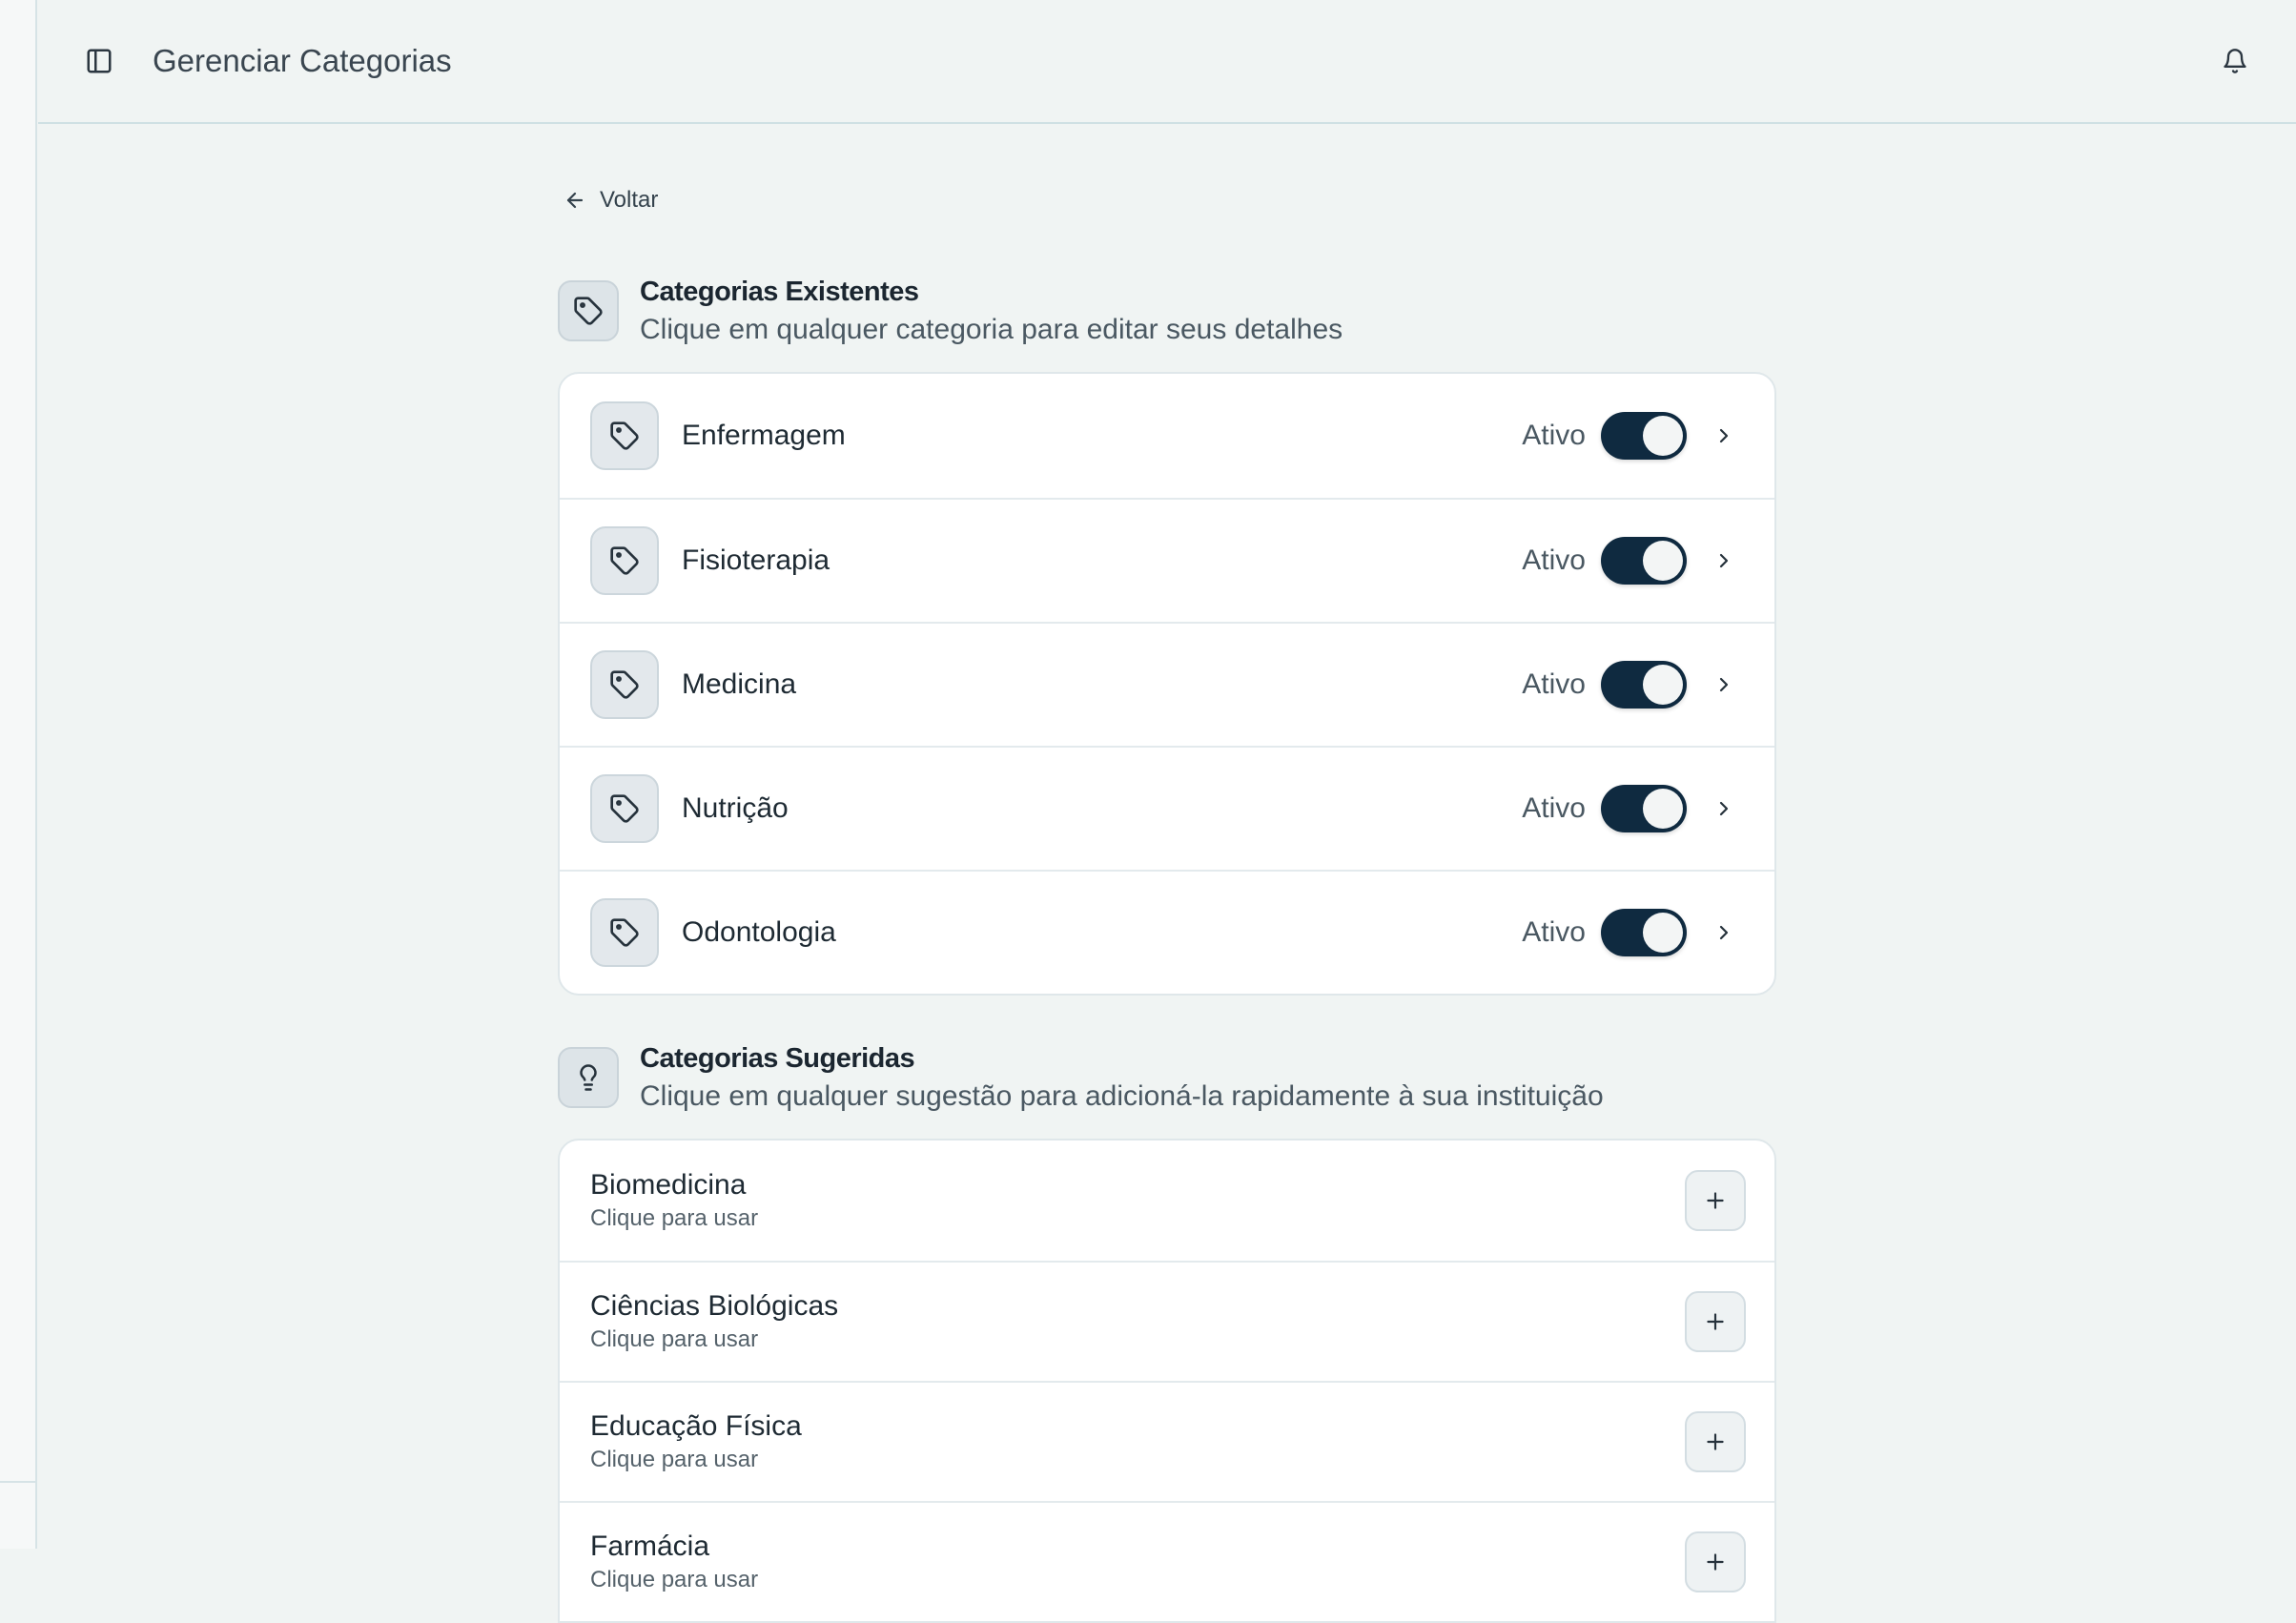  I want to click on top-bar: Gerenciar Categorias, so click(1167, 62).